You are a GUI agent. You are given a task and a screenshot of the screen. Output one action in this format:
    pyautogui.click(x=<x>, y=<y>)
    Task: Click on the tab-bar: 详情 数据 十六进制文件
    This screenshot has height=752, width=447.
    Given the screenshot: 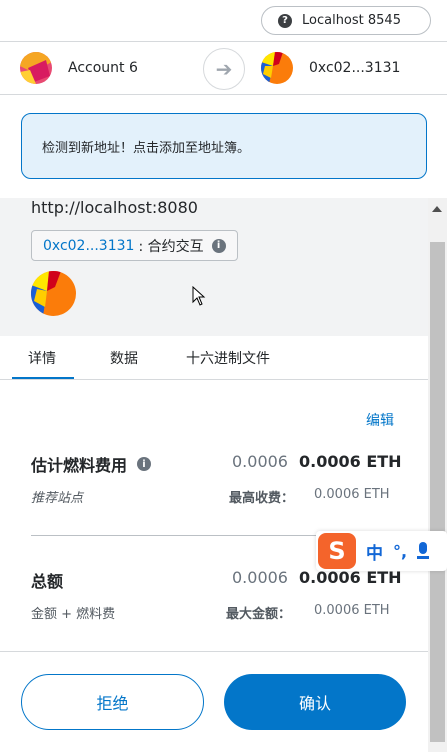 What is the action you would take?
    pyautogui.click(x=214, y=358)
    